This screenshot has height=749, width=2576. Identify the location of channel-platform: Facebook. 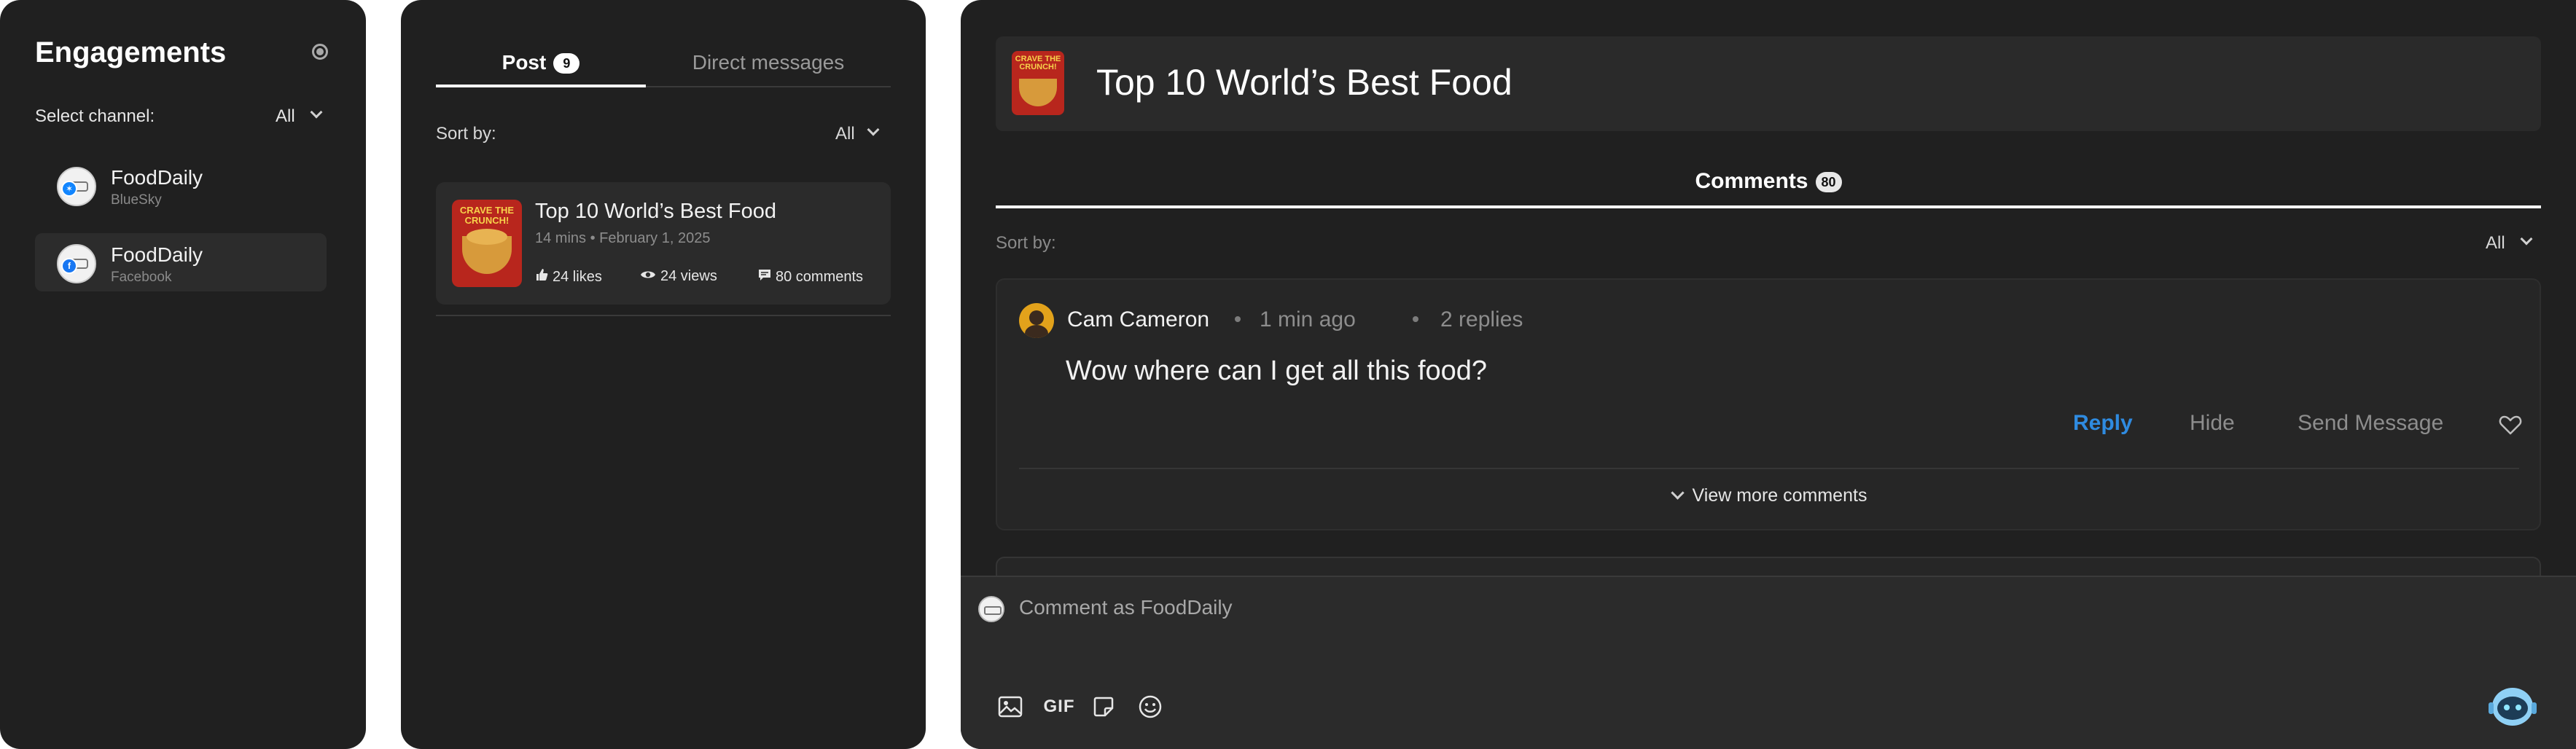
(141, 277).